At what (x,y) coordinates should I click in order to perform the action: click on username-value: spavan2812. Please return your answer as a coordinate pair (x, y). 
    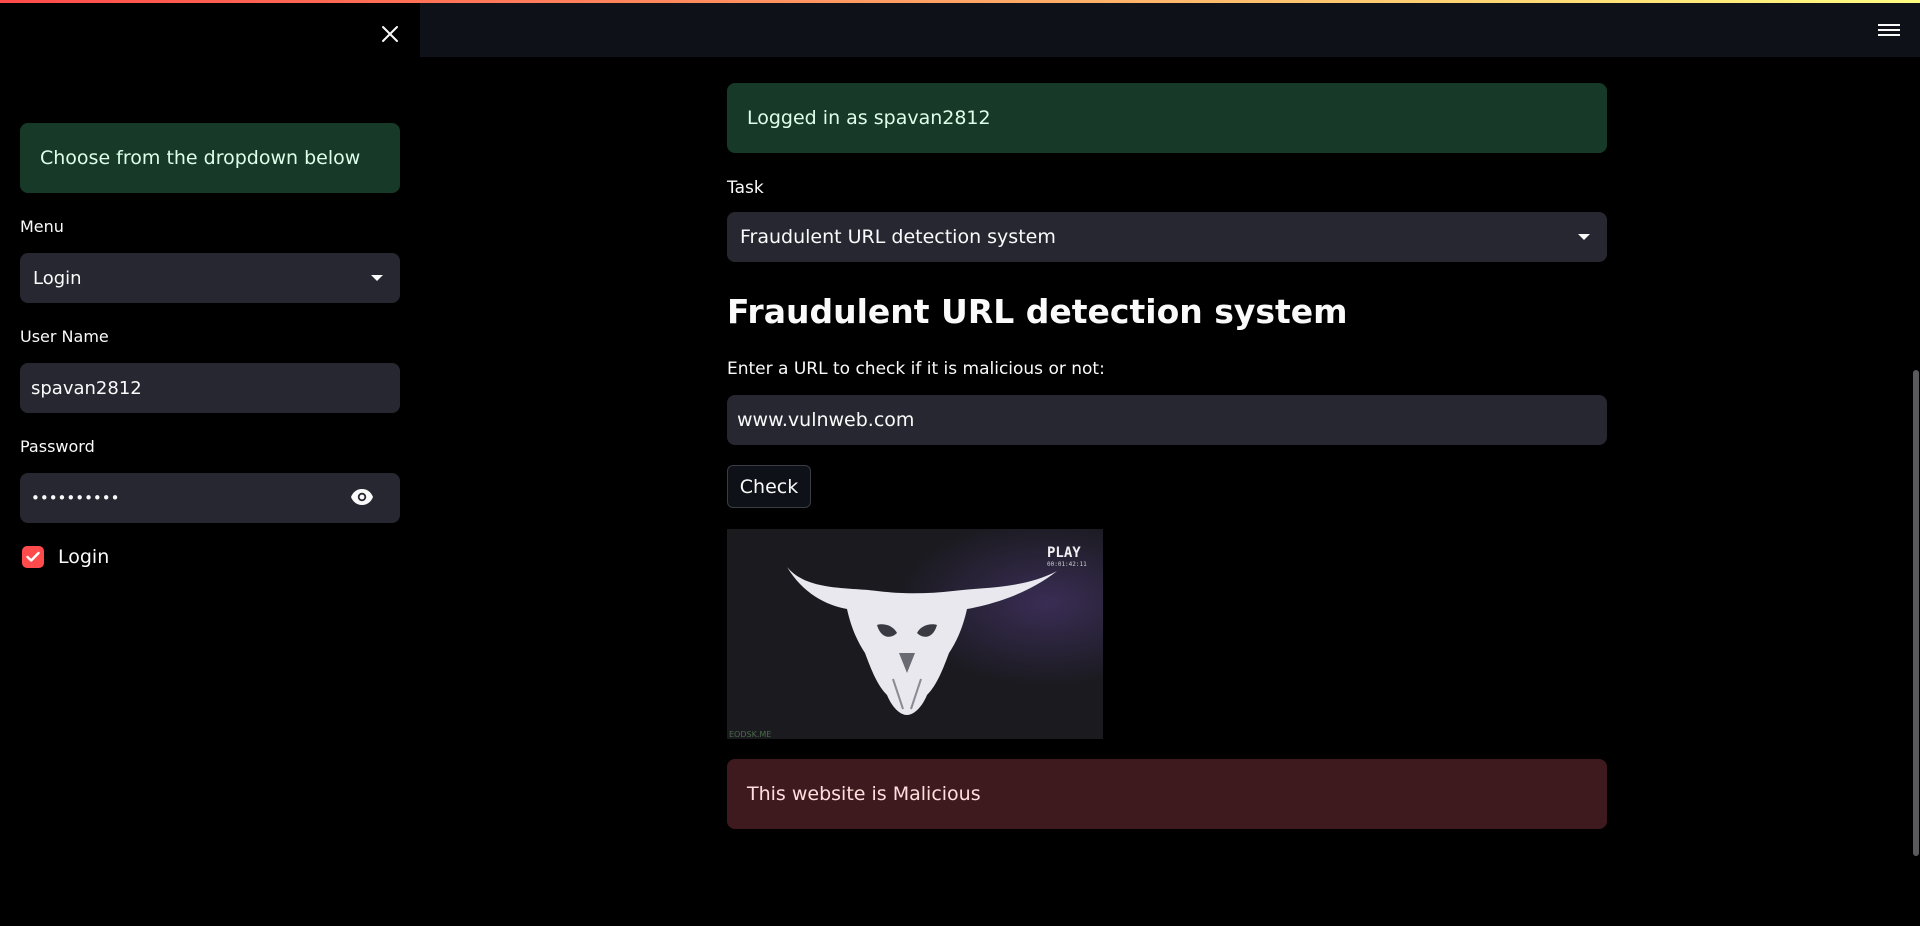
    Looking at the image, I should click on (86, 388).